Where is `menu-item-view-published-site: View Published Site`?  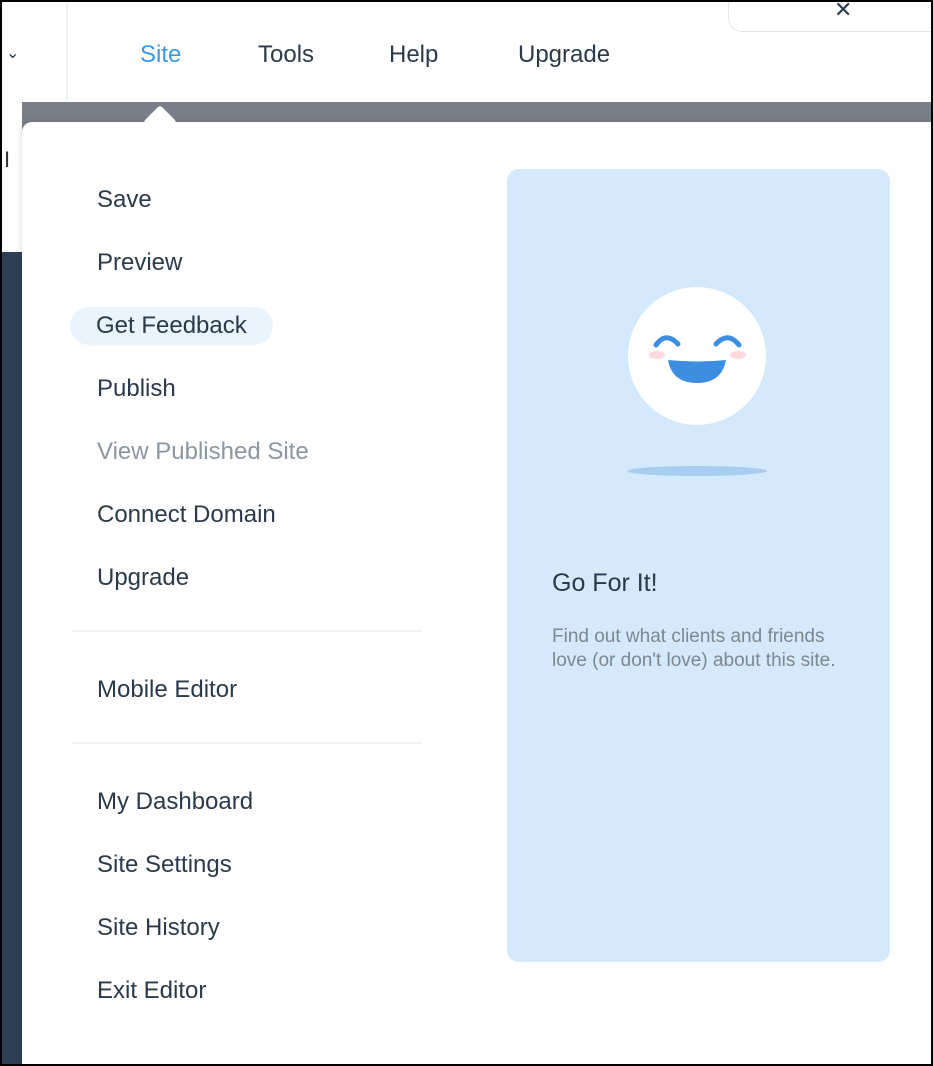 menu-item-view-published-site: View Published Site is located at coordinates (203, 452).